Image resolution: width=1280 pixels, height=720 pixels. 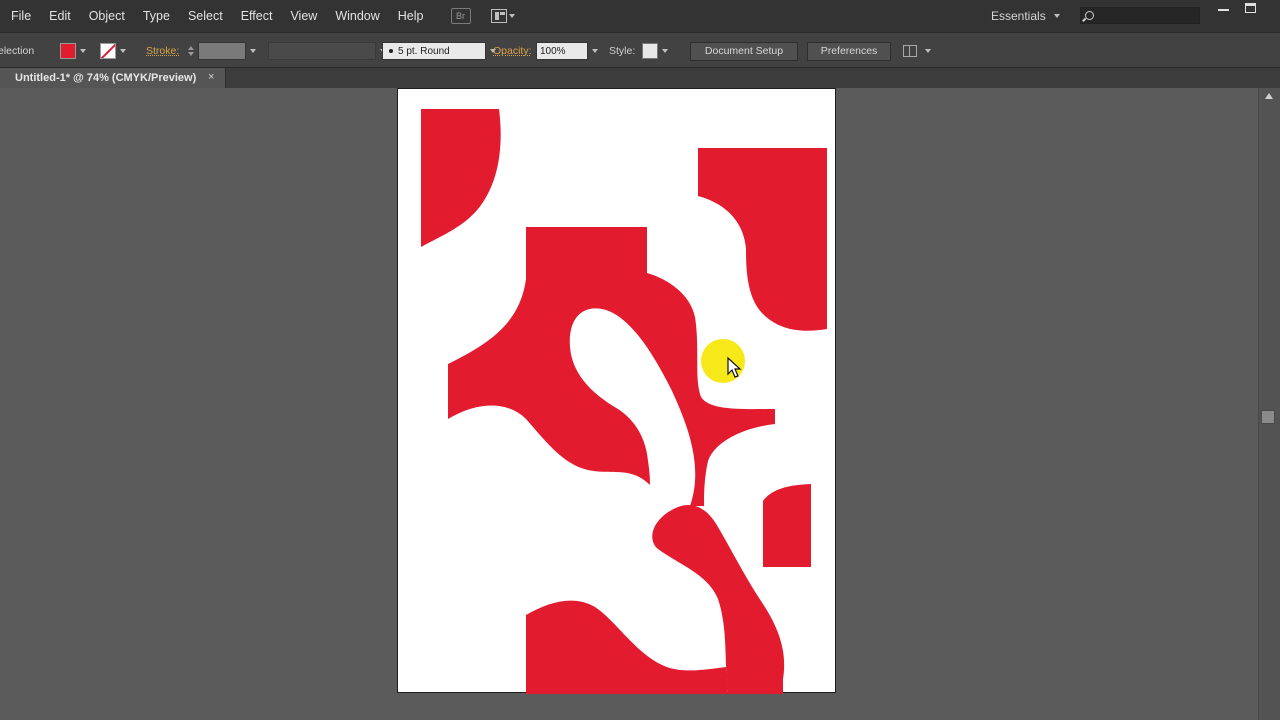 What do you see at coordinates (20, 16) in the screenshot?
I see `menu-file: File` at bounding box center [20, 16].